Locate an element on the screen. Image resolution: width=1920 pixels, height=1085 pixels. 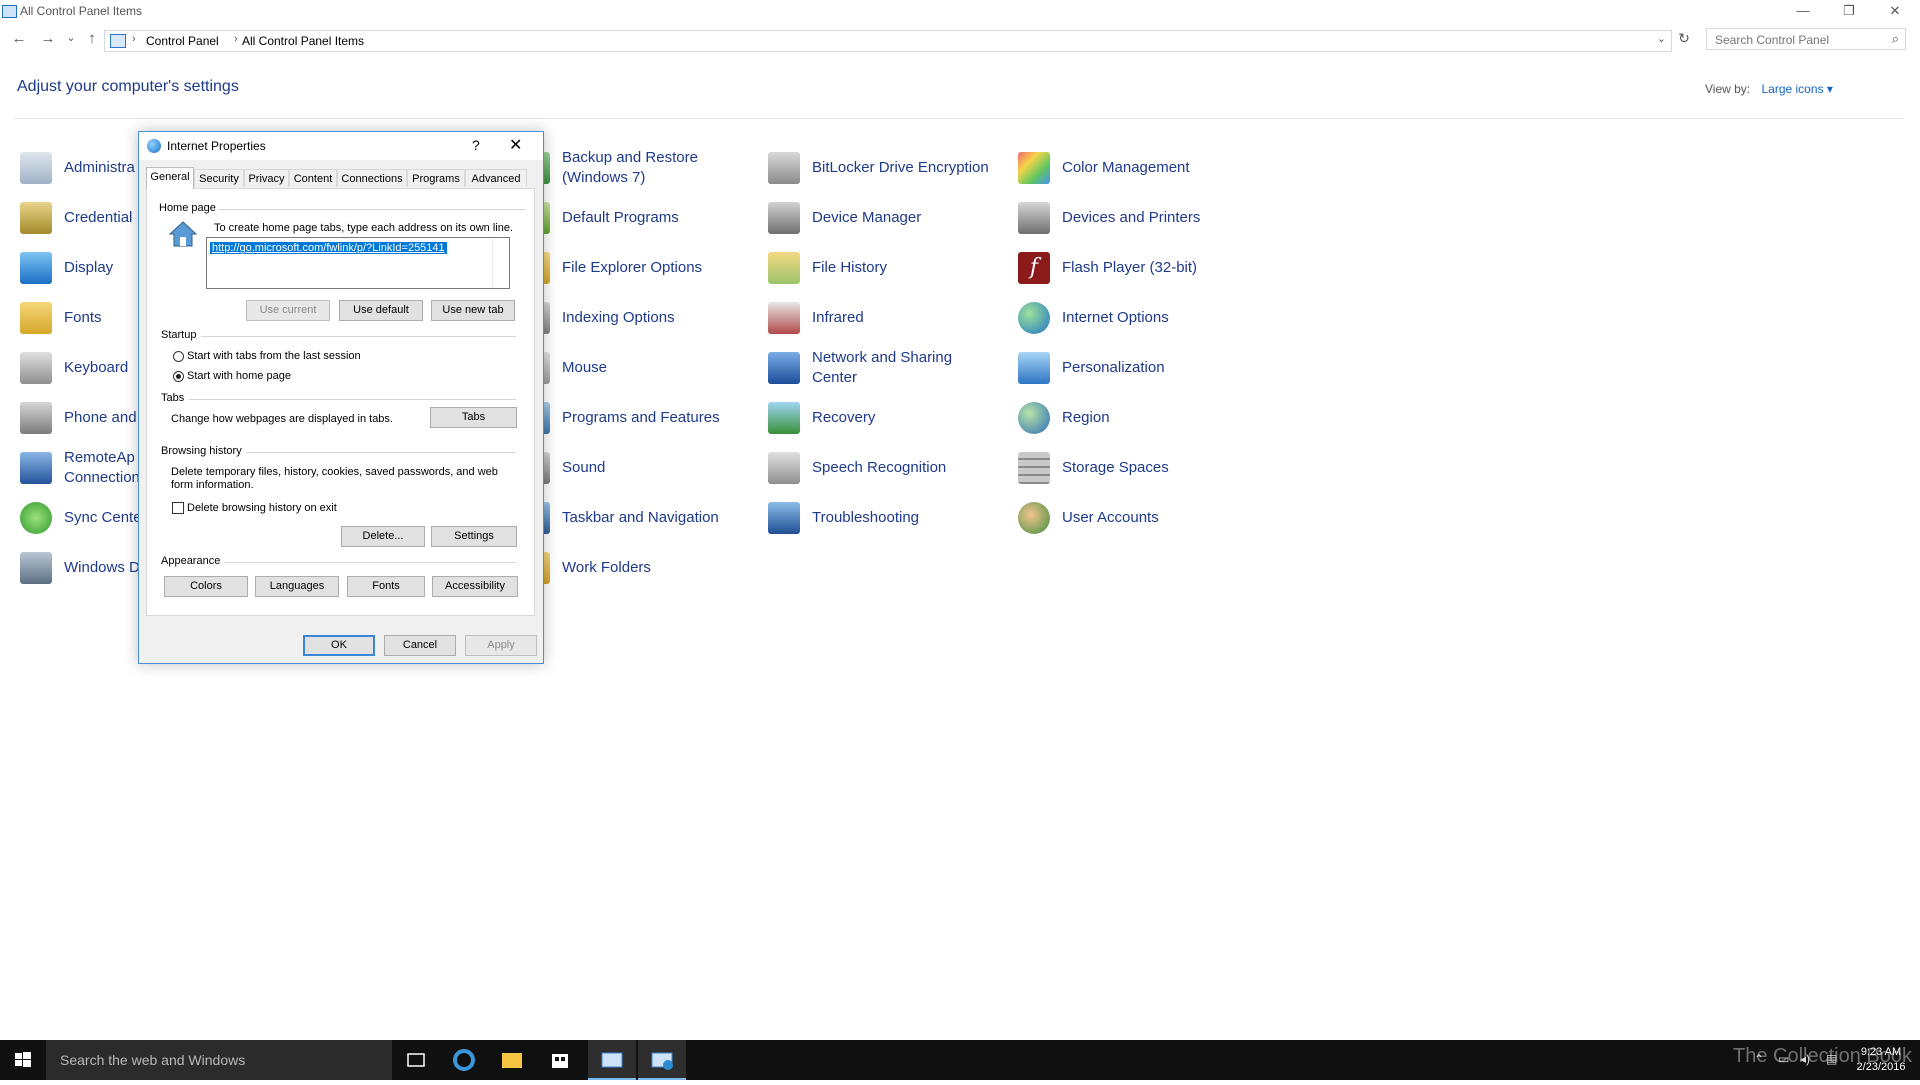
tab-security: Security is located at coordinates (219, 178).